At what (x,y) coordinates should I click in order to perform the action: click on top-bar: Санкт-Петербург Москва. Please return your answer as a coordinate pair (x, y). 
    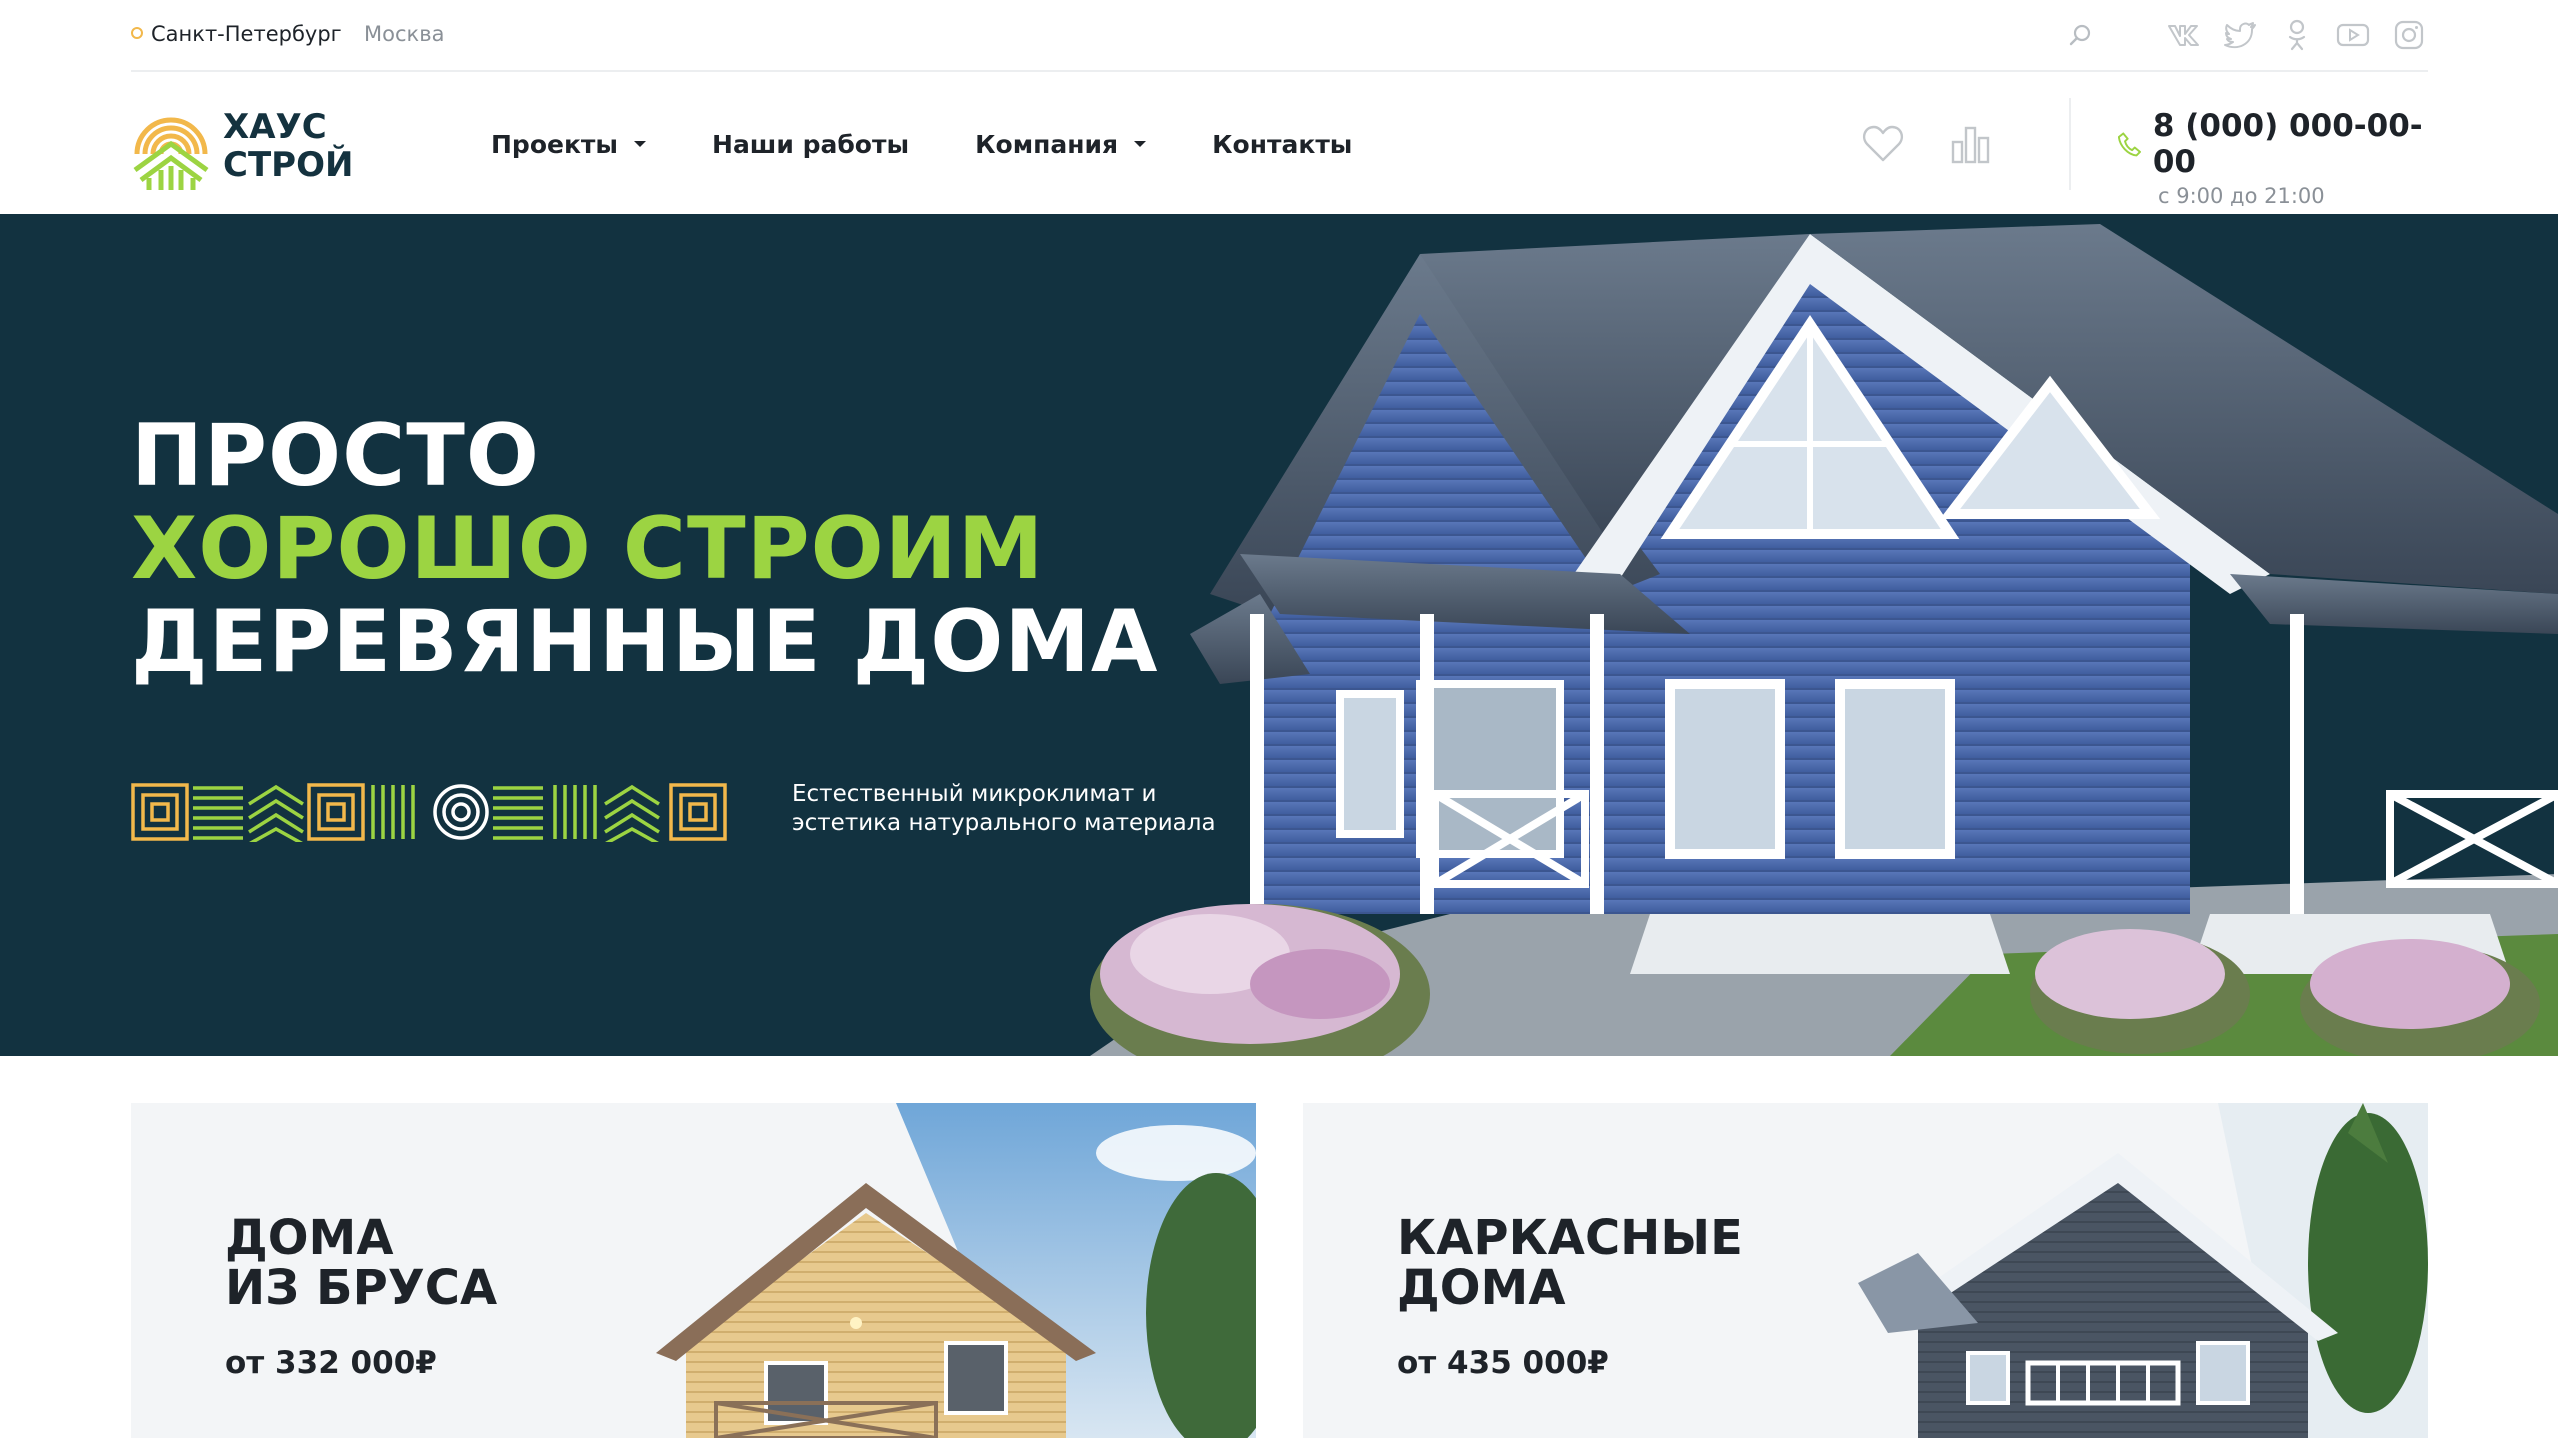
    Looking at the image, I should click on (1279, 36).